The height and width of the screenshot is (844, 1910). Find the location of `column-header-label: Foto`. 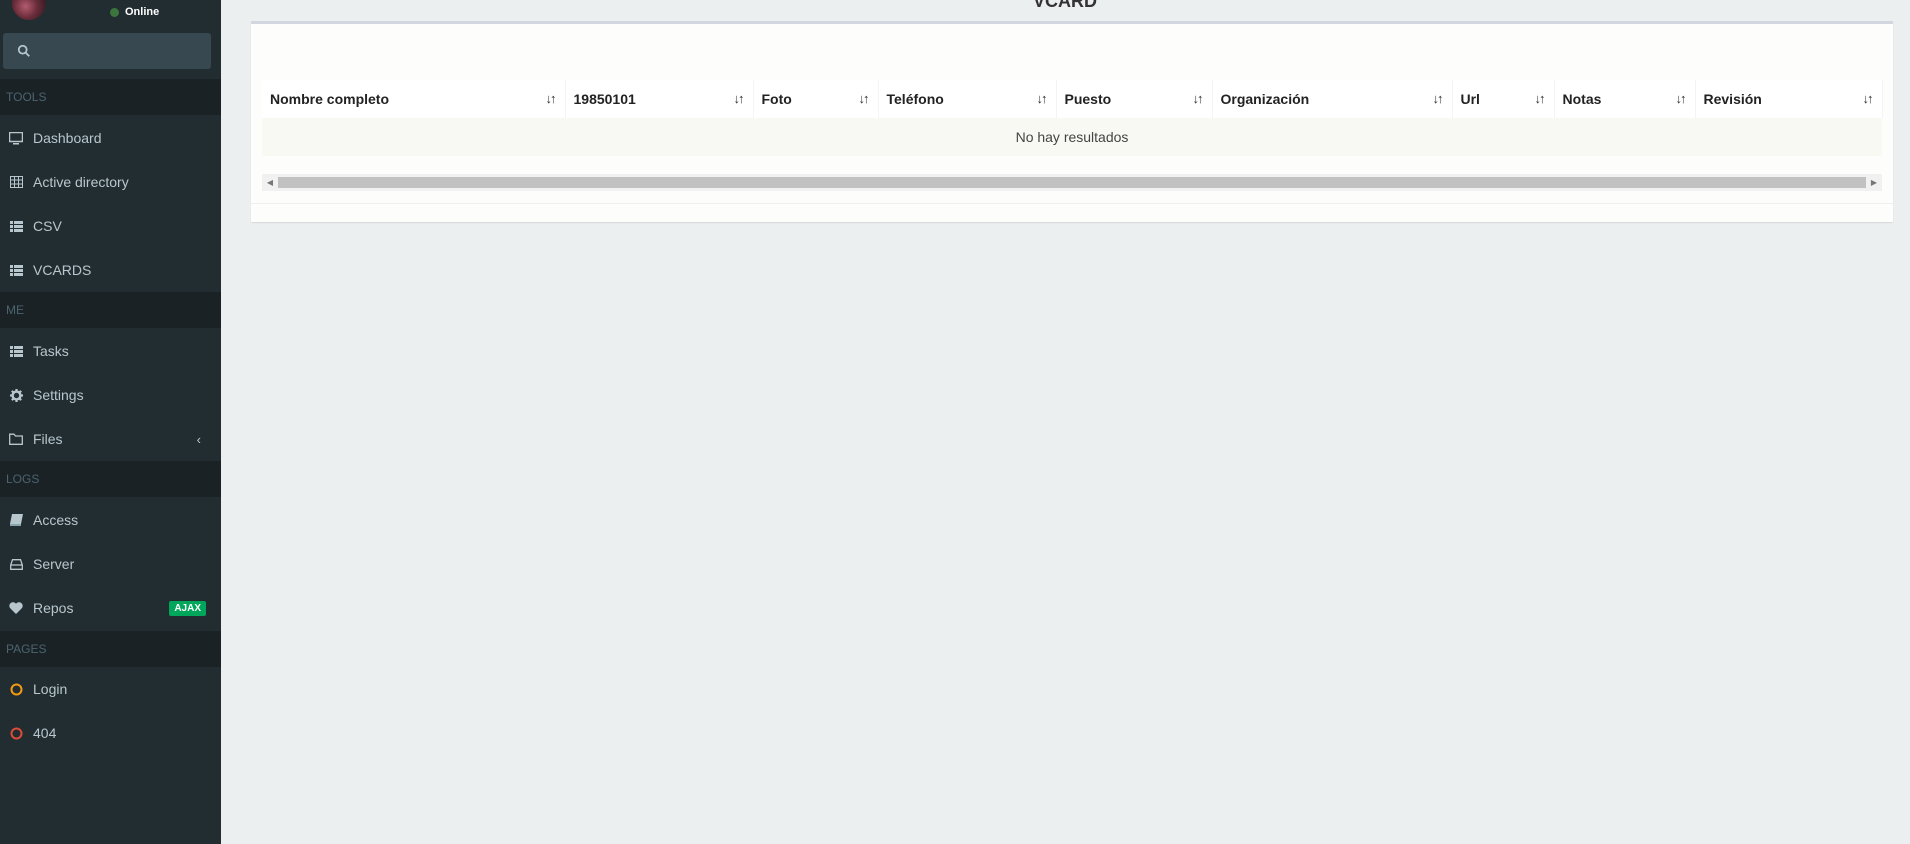

column-header-label: Foto is located at coordinates (776, 99).